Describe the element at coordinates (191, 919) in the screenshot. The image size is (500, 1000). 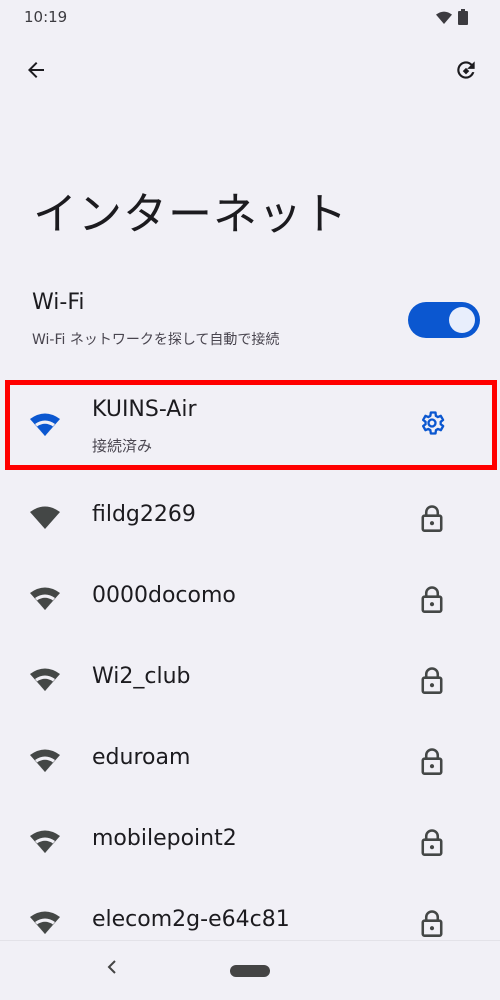
I see `network-name: elecom2g-e64c81` at that location.